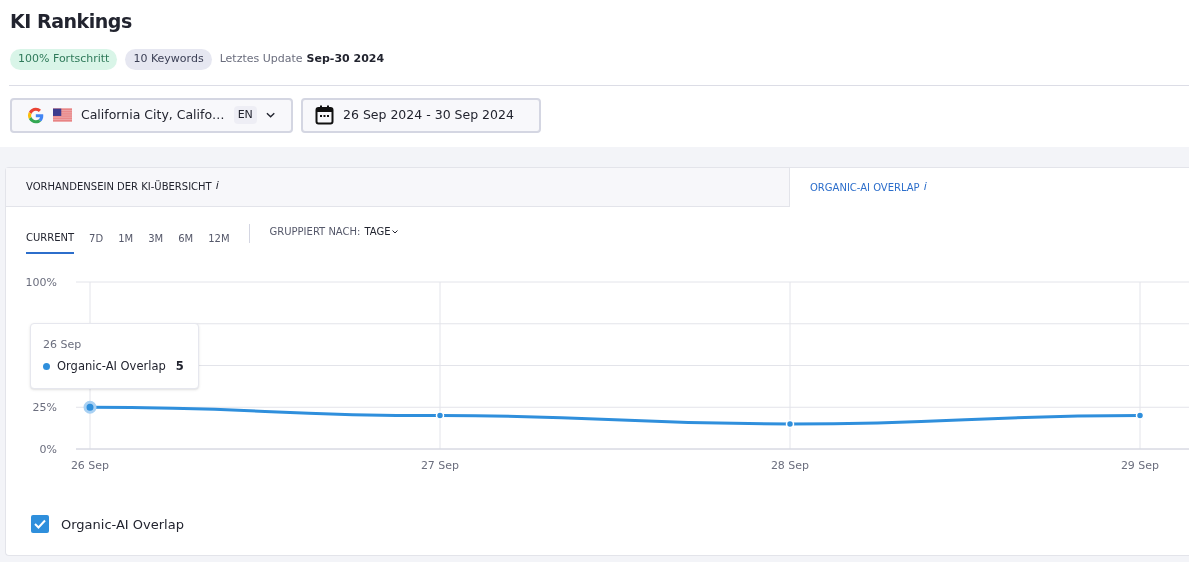 The image size is (1189, 562). I want to click on location-select: California City, Califo… EN, so click(151, 115).